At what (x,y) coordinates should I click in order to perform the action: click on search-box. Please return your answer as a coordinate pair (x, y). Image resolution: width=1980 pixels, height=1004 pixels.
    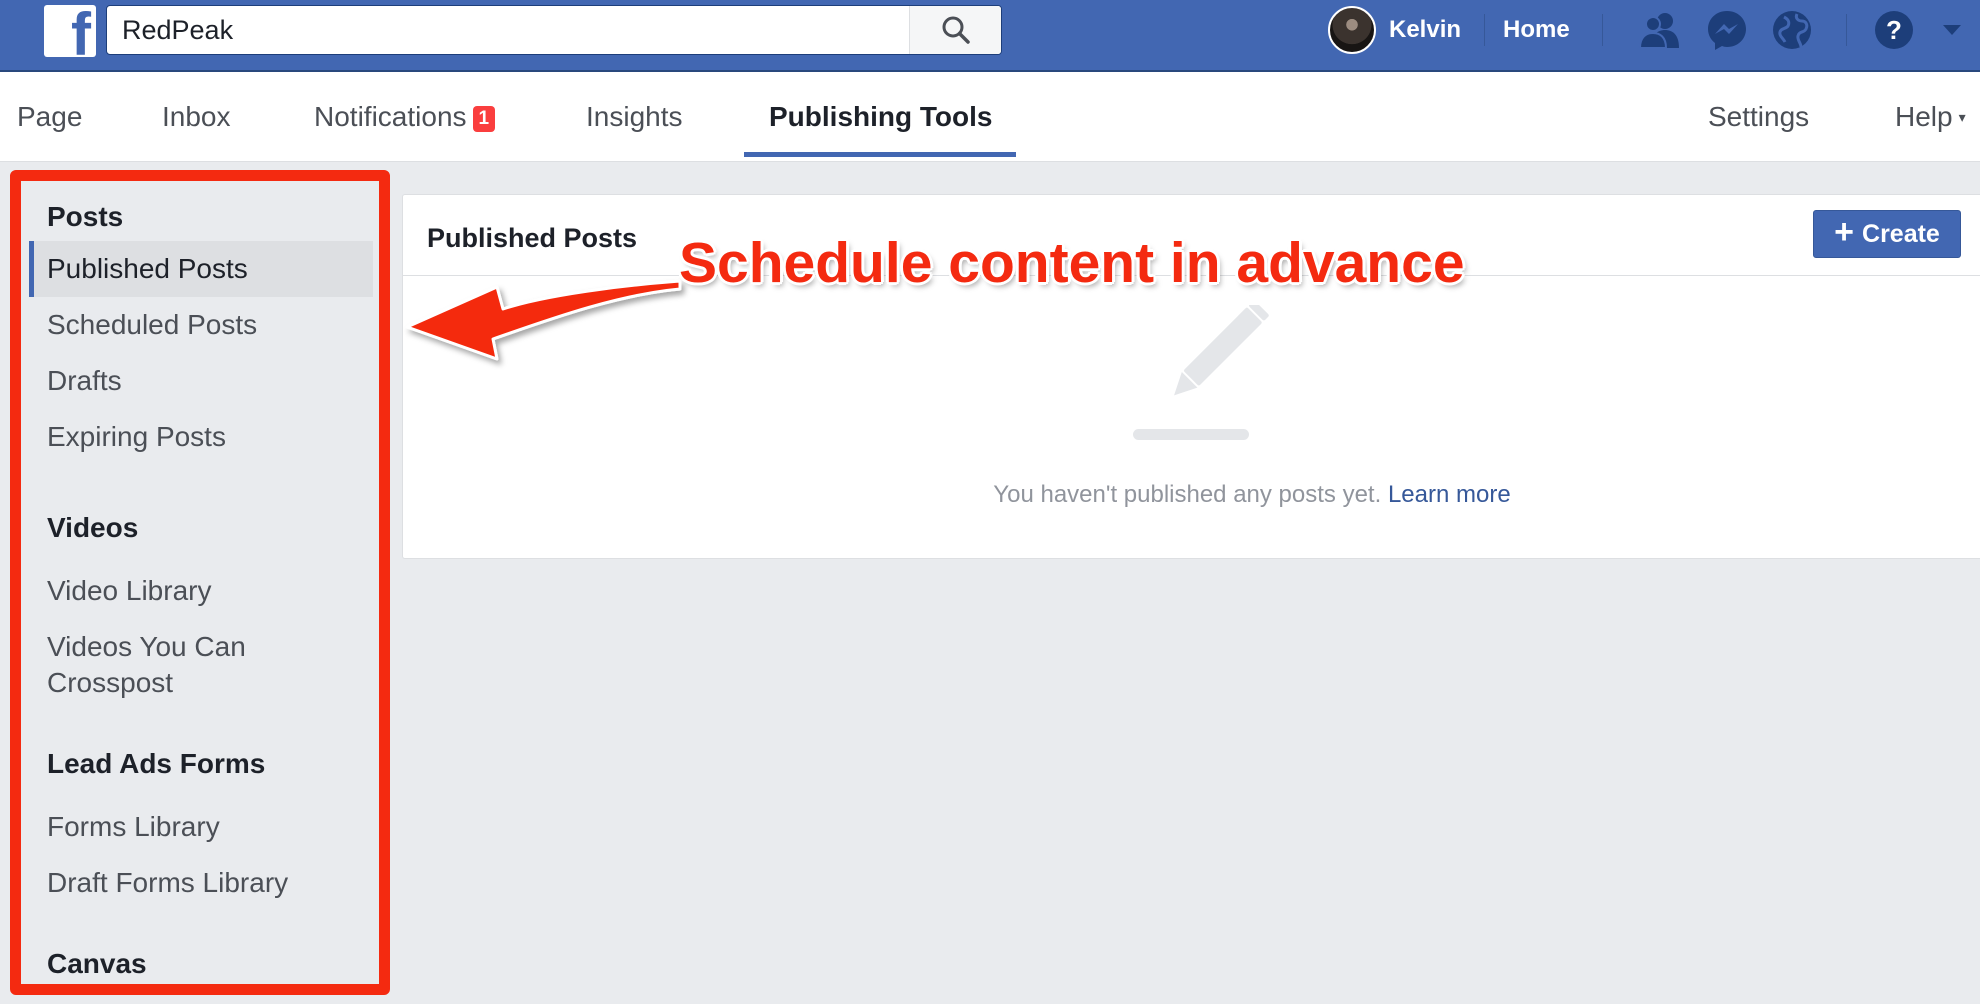
    Looking at the image, I should click on (554, 30).